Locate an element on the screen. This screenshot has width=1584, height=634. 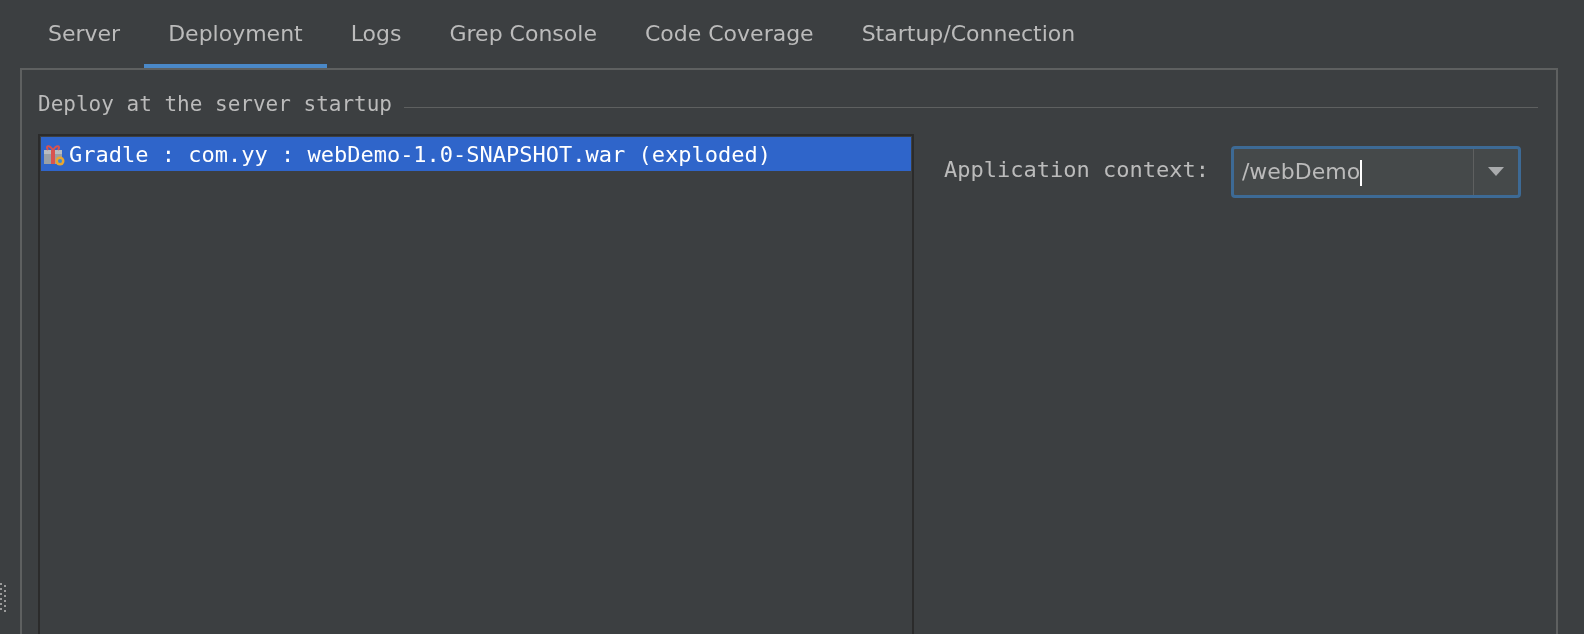
dropdown-arrow-icon is located at coordinates (1495, 172).